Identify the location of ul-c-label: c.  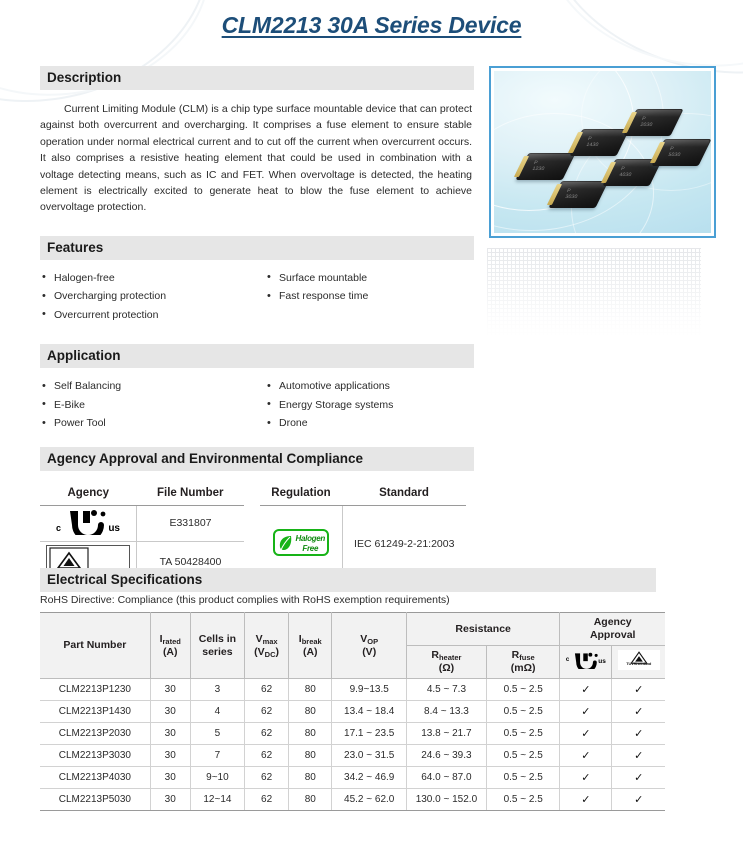
(59, 527).